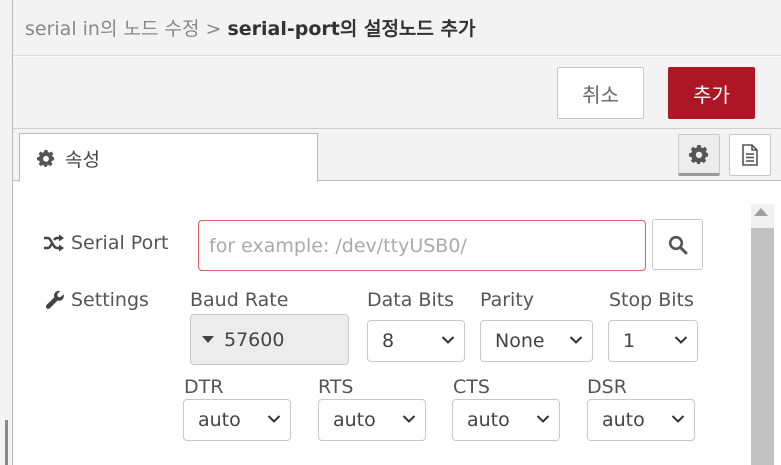  I want to click on stop-bits-select: 1, so click(653, 341).